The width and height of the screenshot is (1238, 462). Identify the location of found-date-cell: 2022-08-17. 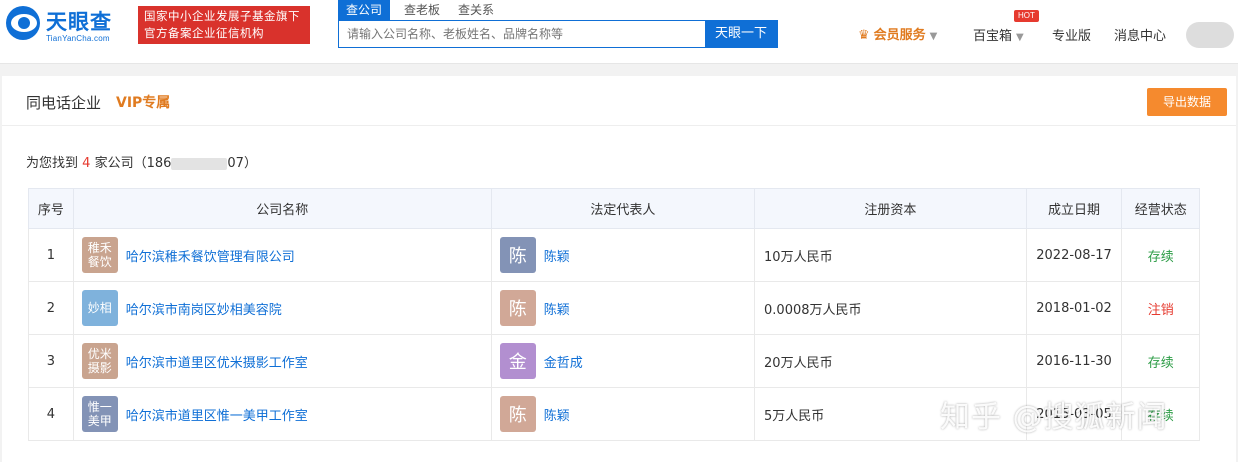
(1074, 255).